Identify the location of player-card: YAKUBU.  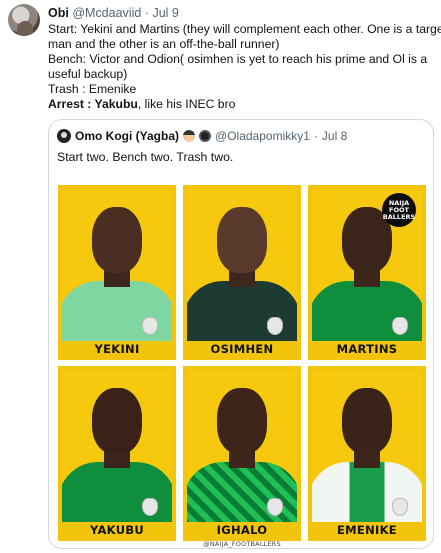
(117, 453).